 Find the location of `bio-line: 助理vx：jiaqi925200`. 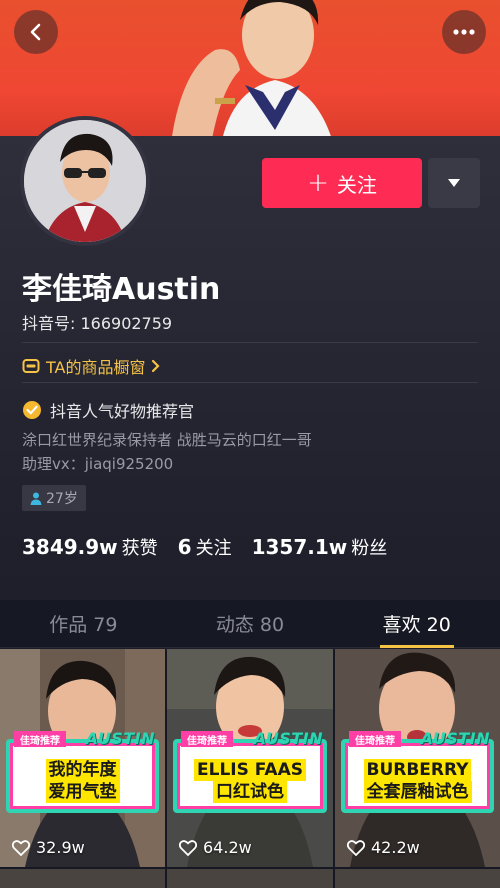

bio-line: 助理vx：jiaqi925200 is located at coordinates (98, 464).